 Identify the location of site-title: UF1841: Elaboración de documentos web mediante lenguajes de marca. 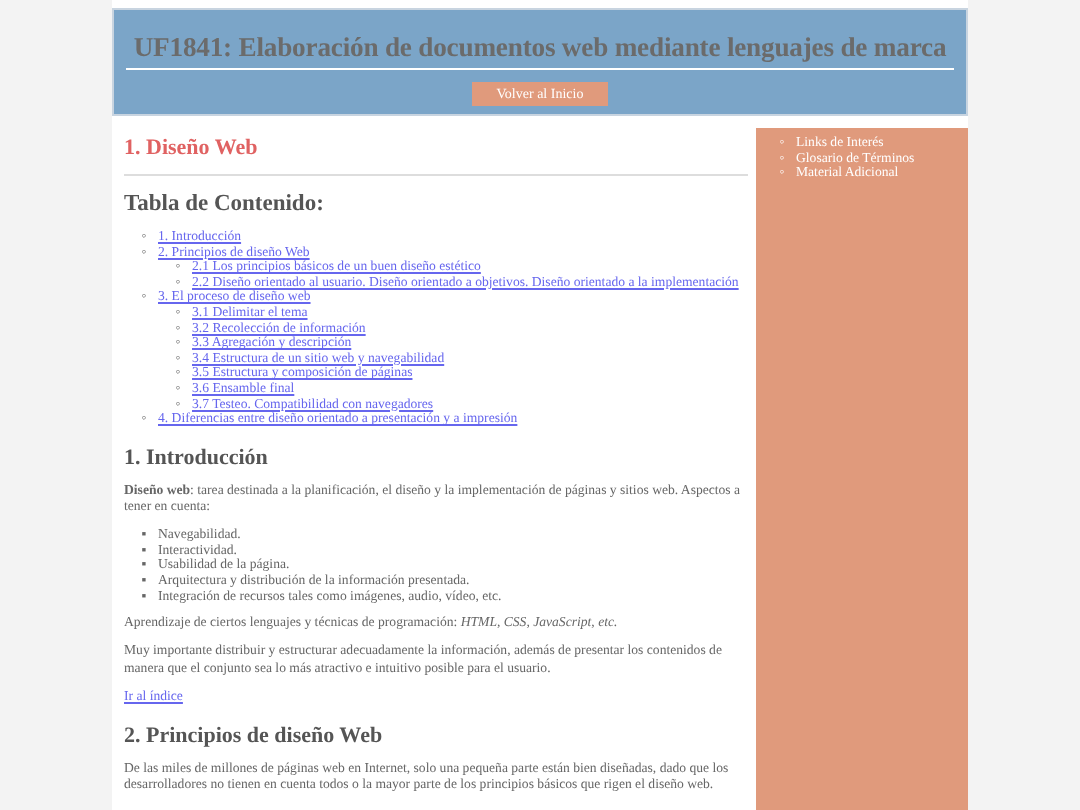
(540, 50).